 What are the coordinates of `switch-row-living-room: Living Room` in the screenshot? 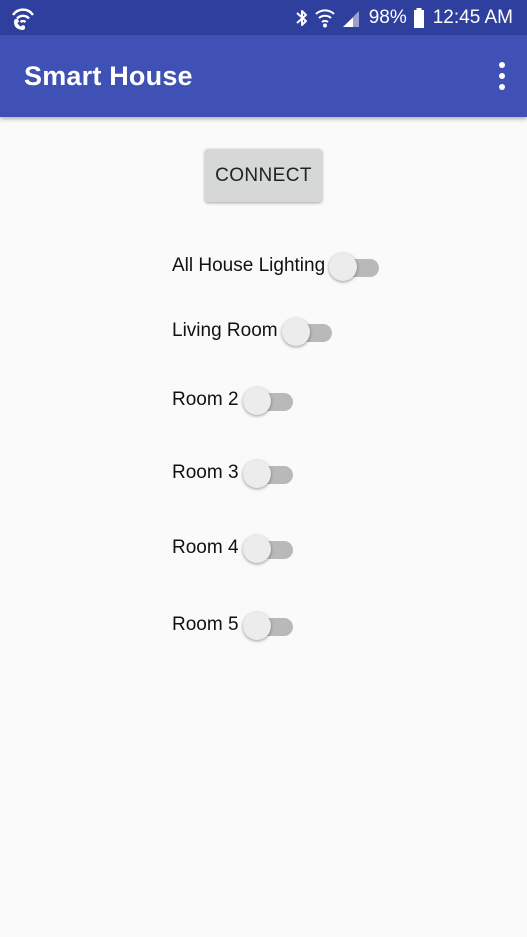 It's located at (252, 331).